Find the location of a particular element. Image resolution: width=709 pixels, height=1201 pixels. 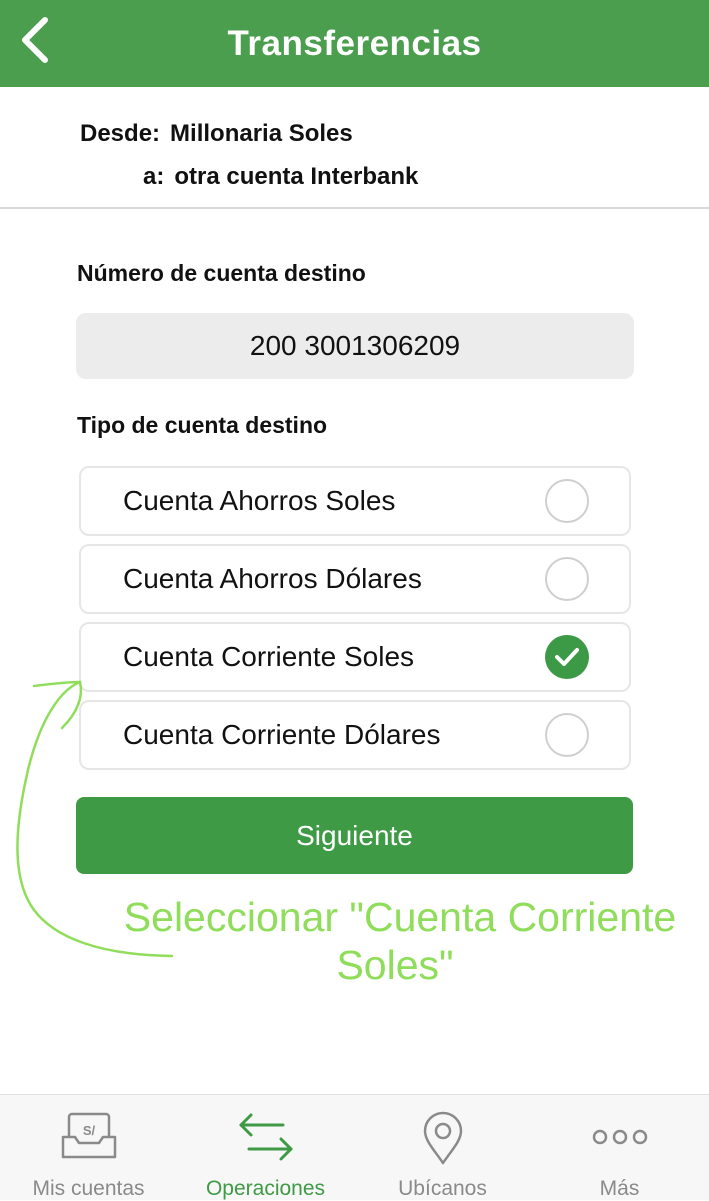

tab-operaciones: Operaciones is located at coordinates (265, 1148).